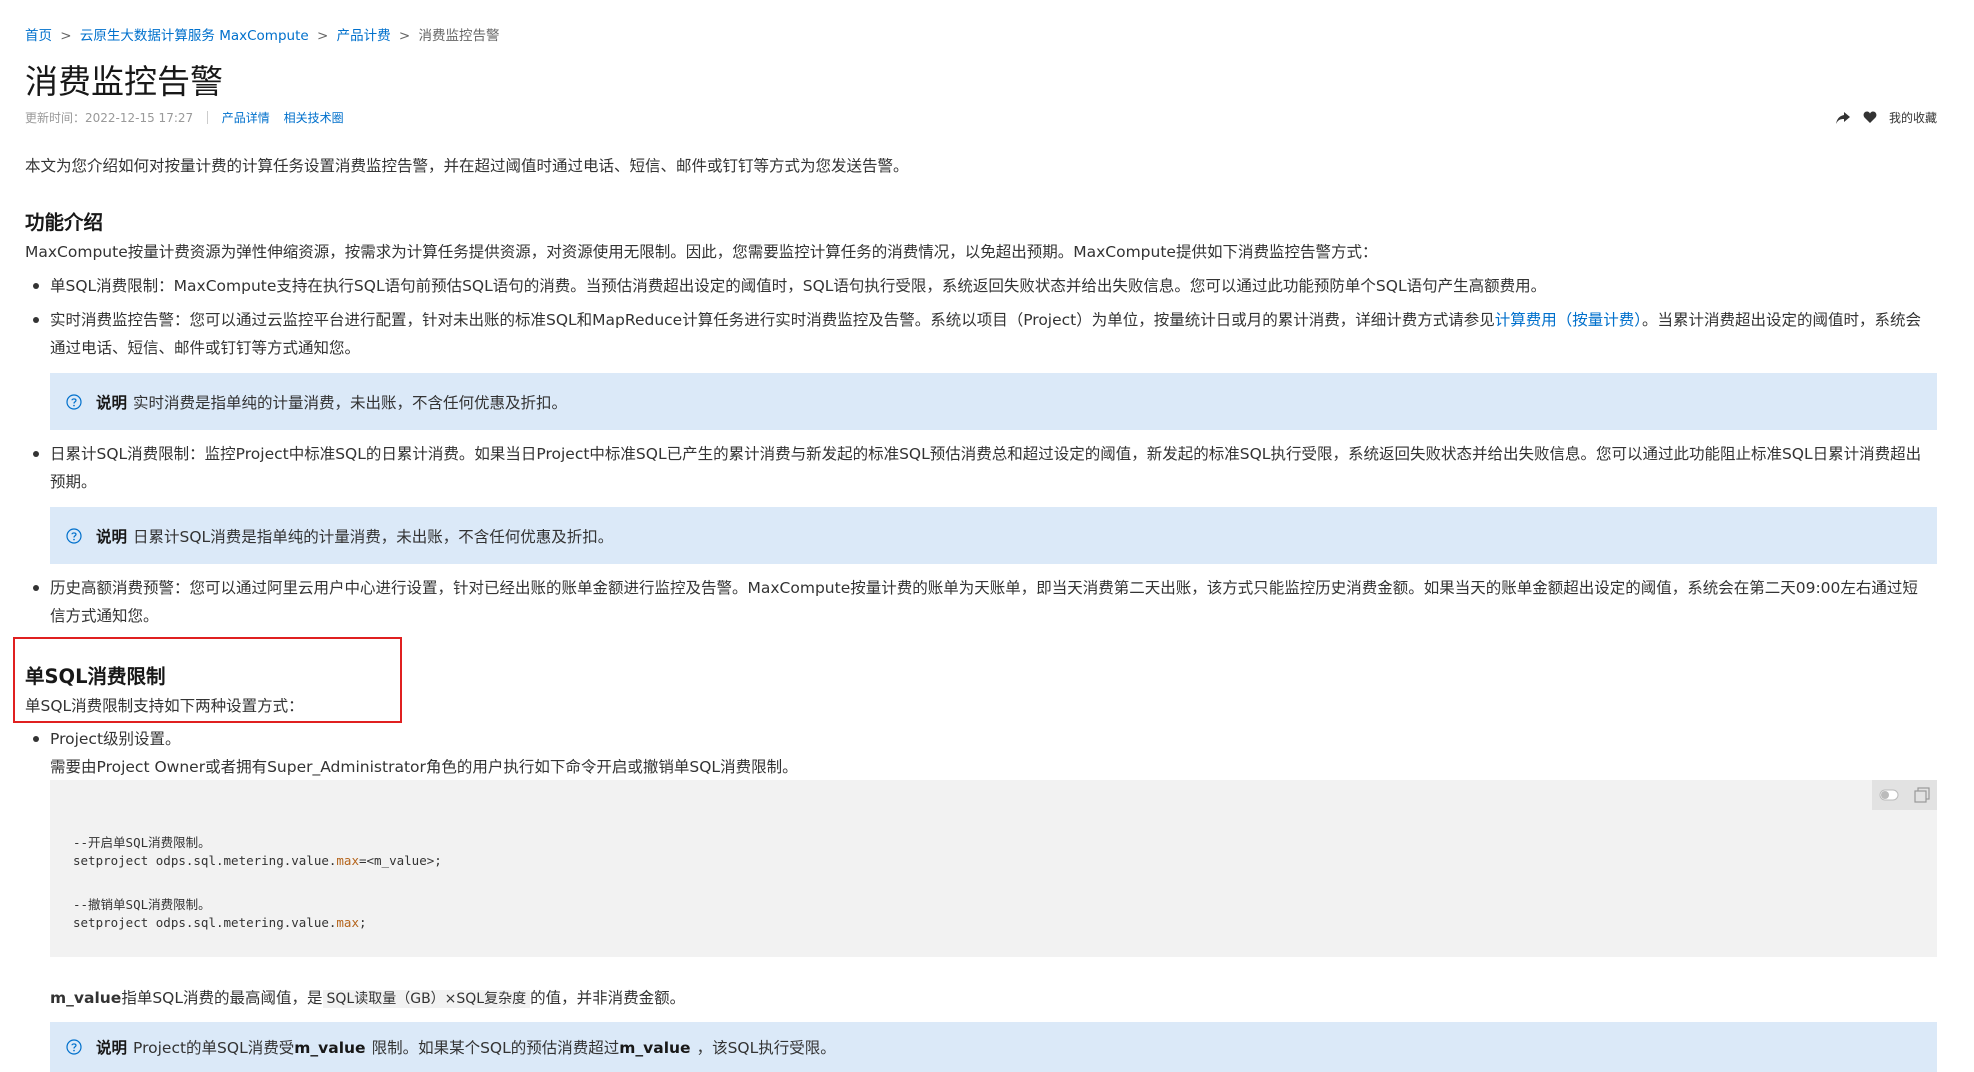  I want to click on breadcrumb-billing: 产品计费, so click(364, 36).